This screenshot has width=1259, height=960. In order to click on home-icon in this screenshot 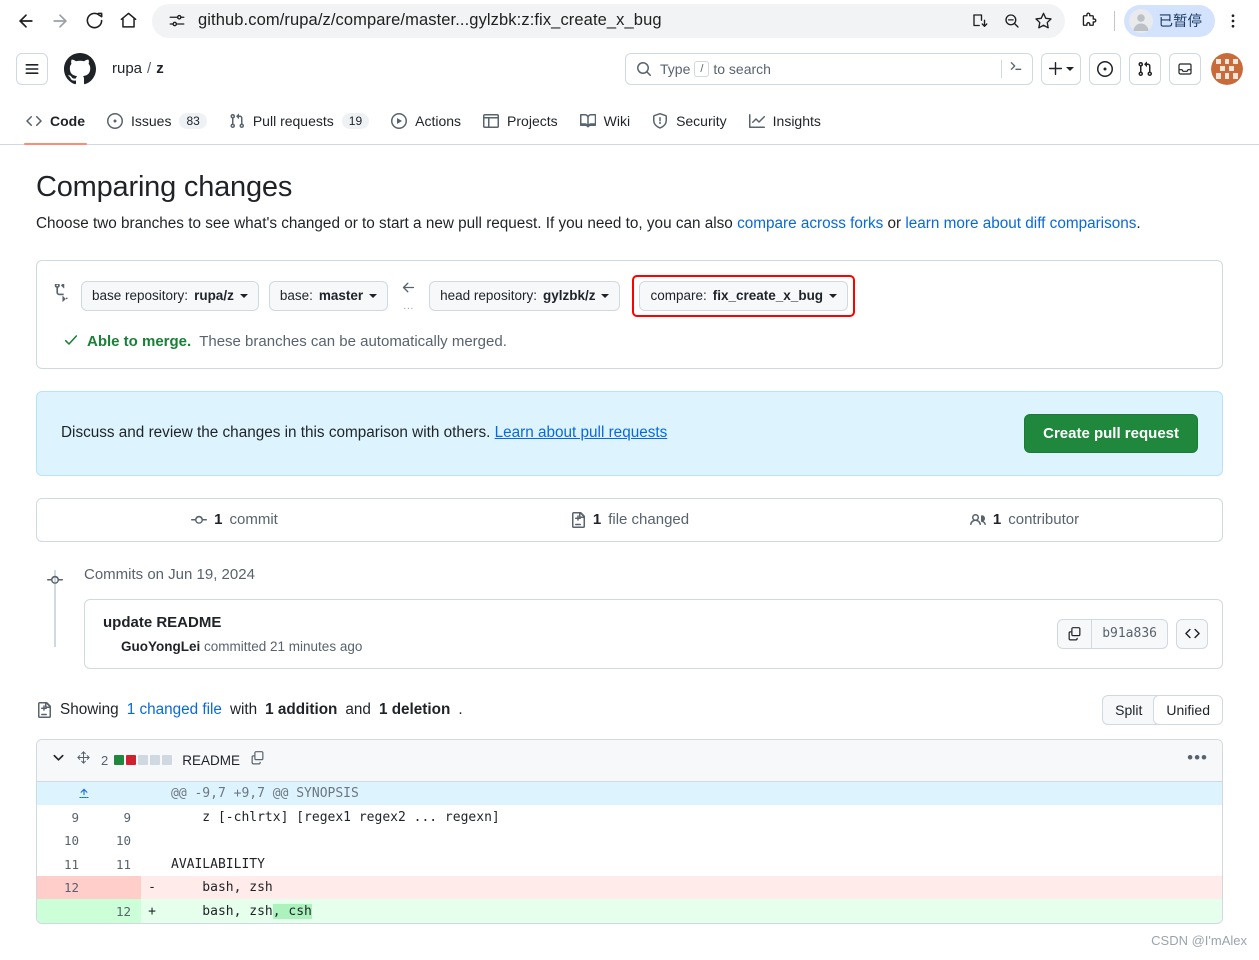, I will do `click(128, 21)`.